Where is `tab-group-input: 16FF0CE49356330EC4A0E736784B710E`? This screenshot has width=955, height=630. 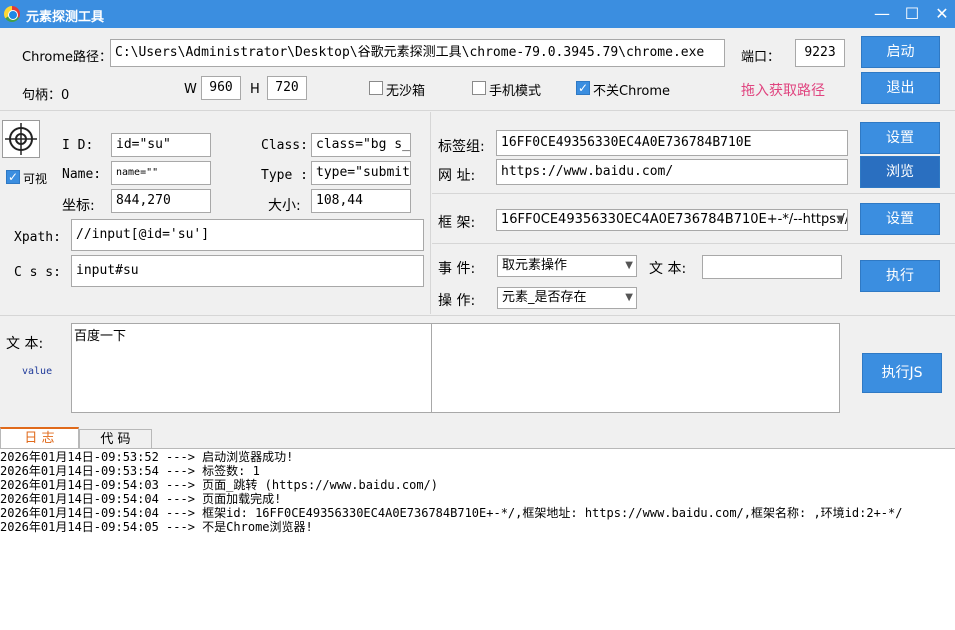 tab-group-input: 16FF0CE49356330EC4A0E736784B710E is located at coordinates (672, 143).